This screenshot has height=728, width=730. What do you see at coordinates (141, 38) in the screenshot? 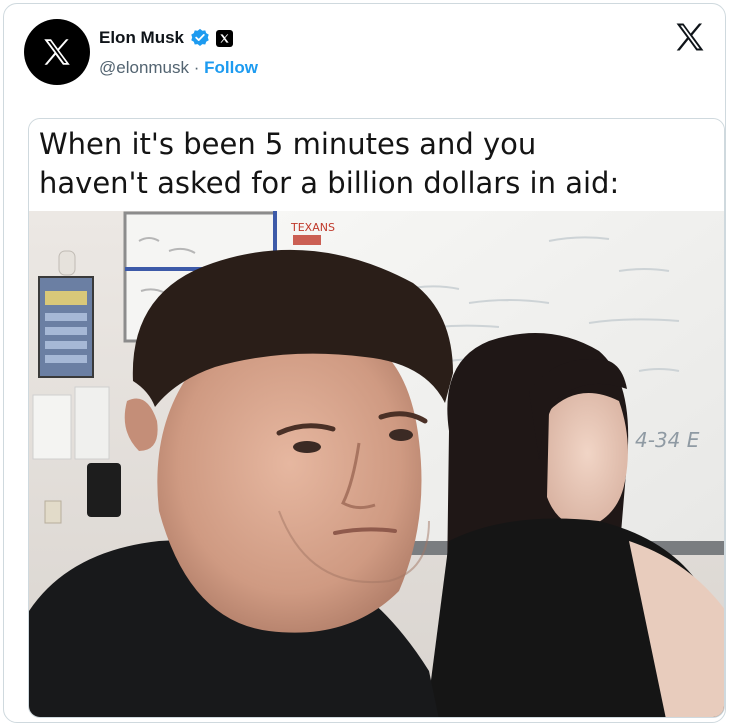
I see `author-name: Elon Musk` at bounding box center [141, 38].